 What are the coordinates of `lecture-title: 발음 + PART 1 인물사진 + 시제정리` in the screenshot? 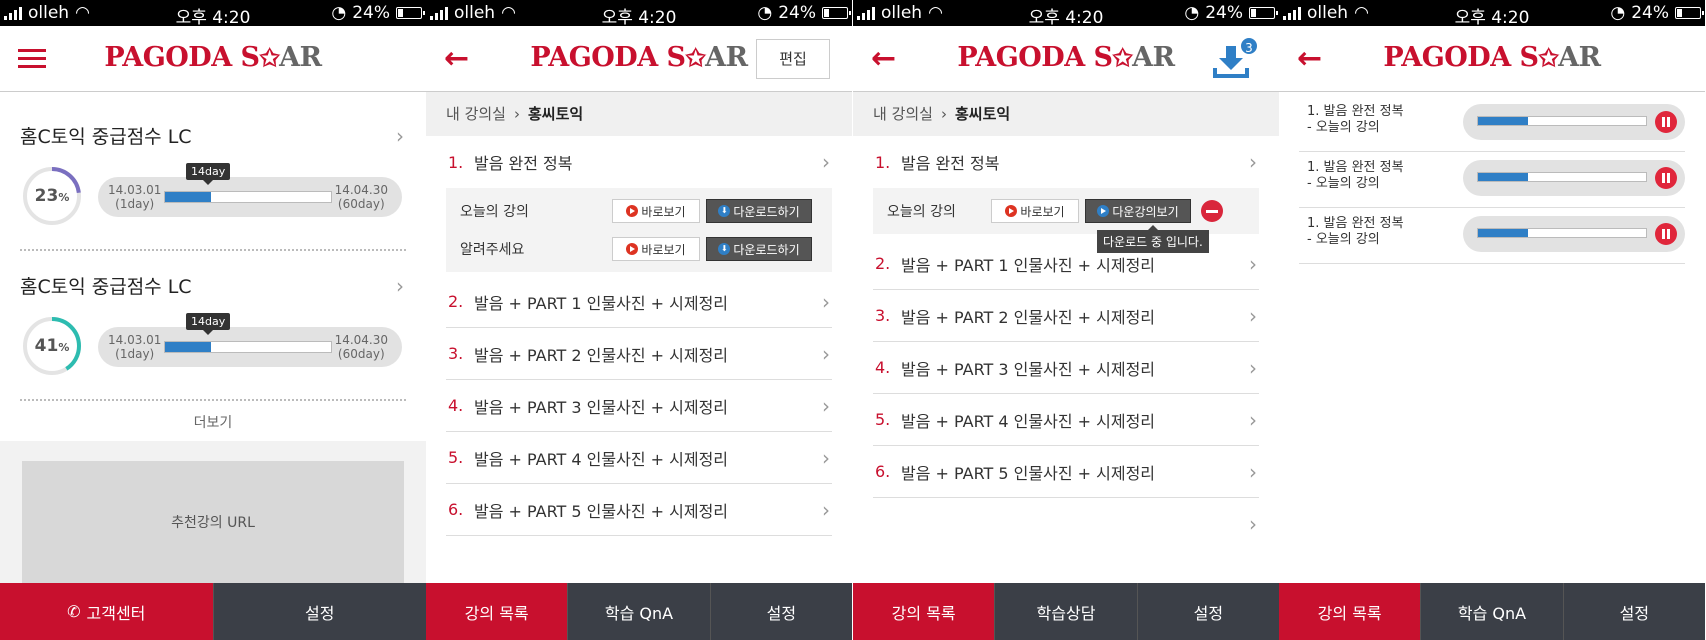 It's located at (601, 303).